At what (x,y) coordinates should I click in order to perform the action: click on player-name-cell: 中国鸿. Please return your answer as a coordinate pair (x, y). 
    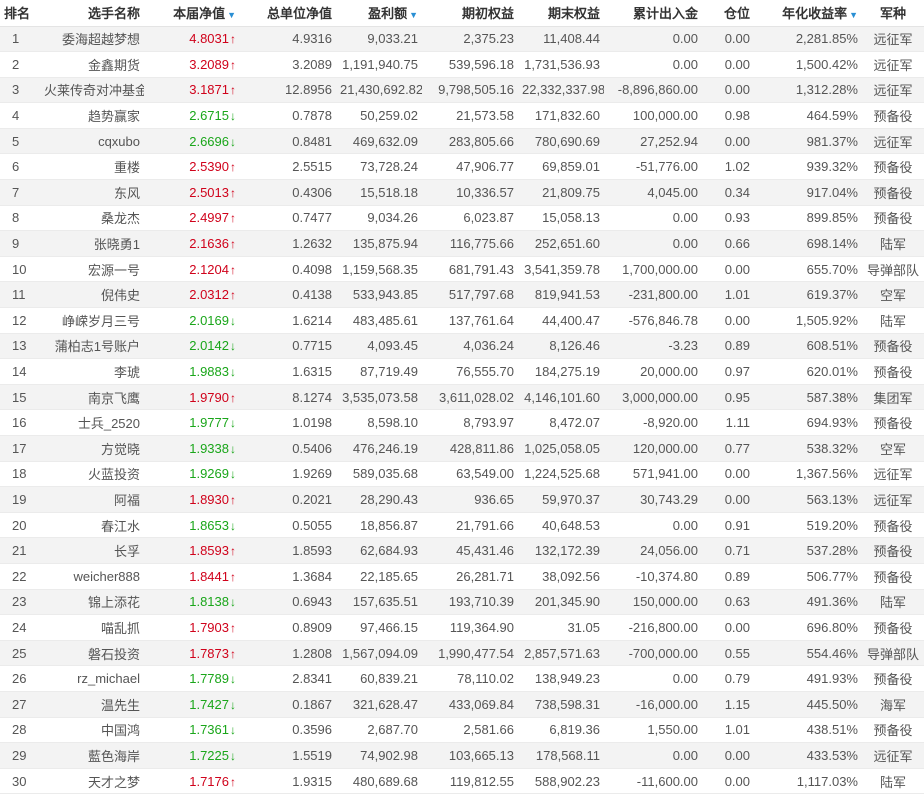
    Looking at the image, I should click on (92, 730).